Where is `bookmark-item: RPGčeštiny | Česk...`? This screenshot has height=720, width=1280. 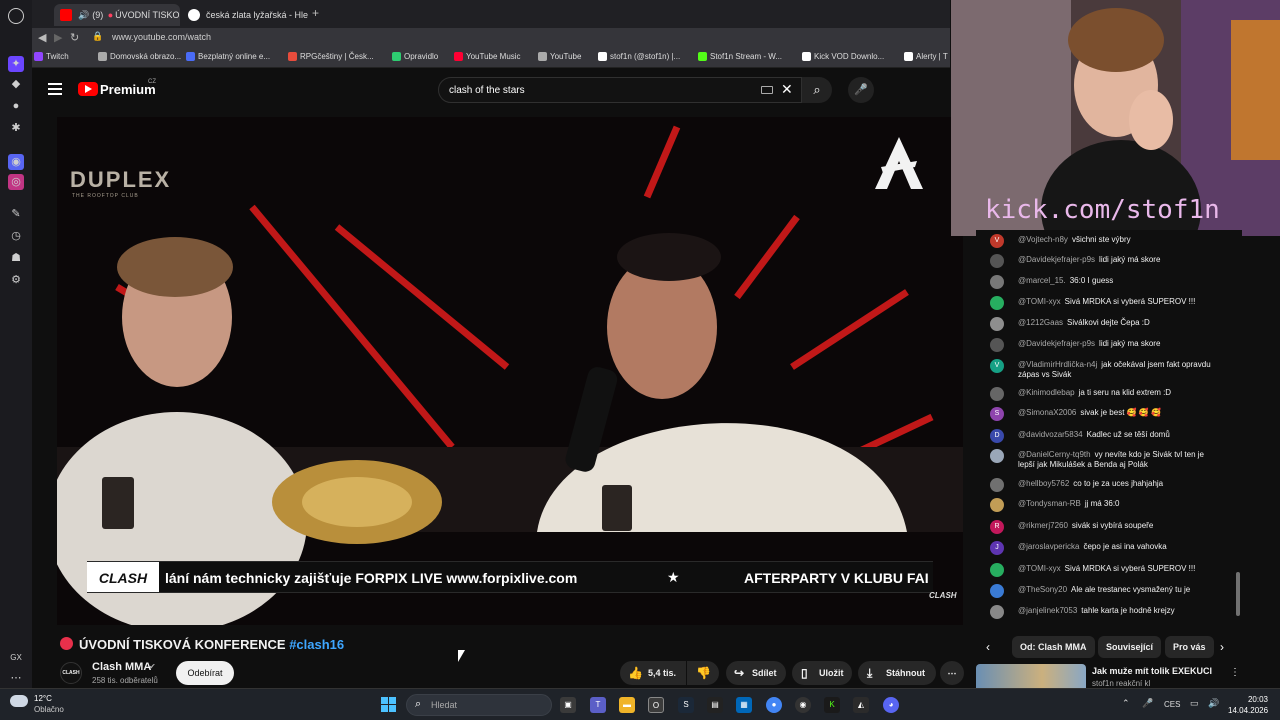
bookmark-item: RPGčeštiny | Česk... is located at coordinates (331, 56).